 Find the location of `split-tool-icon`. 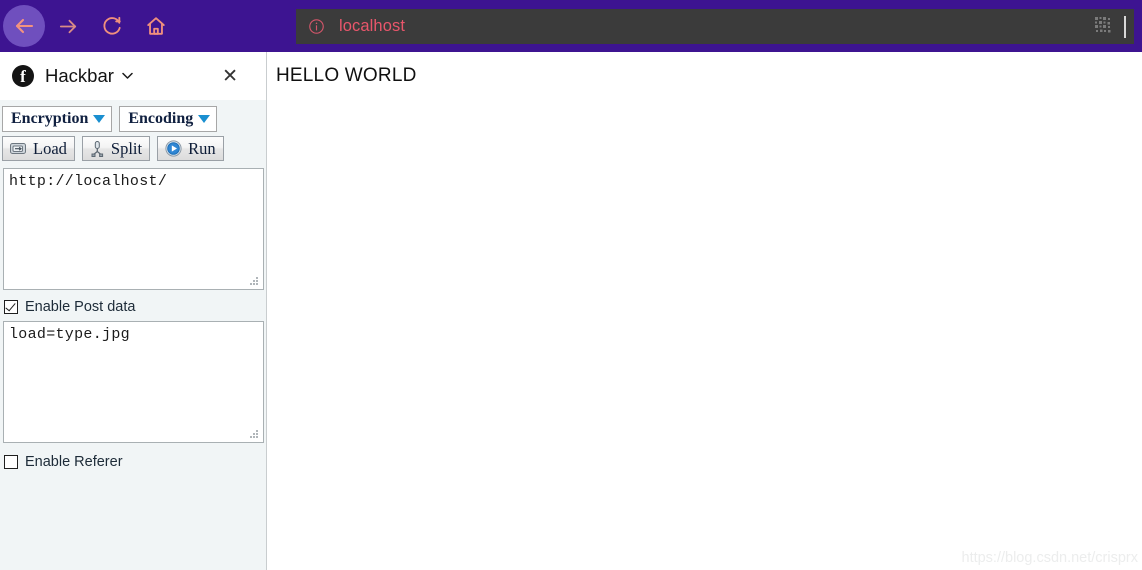

split-tool-icon is located at coordinates (97, 148).